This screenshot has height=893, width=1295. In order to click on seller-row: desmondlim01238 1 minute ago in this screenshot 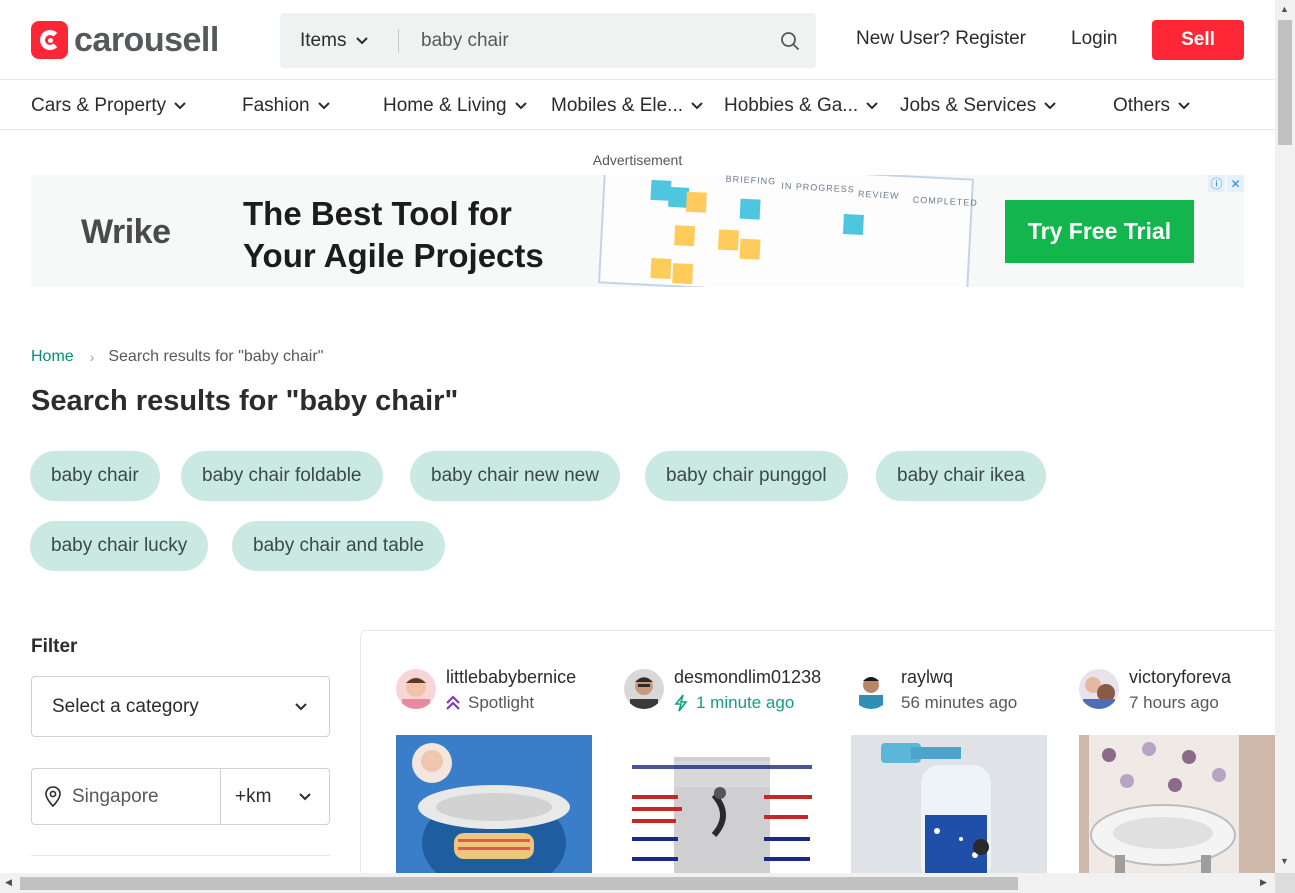, I will do `click(723, 690)`.